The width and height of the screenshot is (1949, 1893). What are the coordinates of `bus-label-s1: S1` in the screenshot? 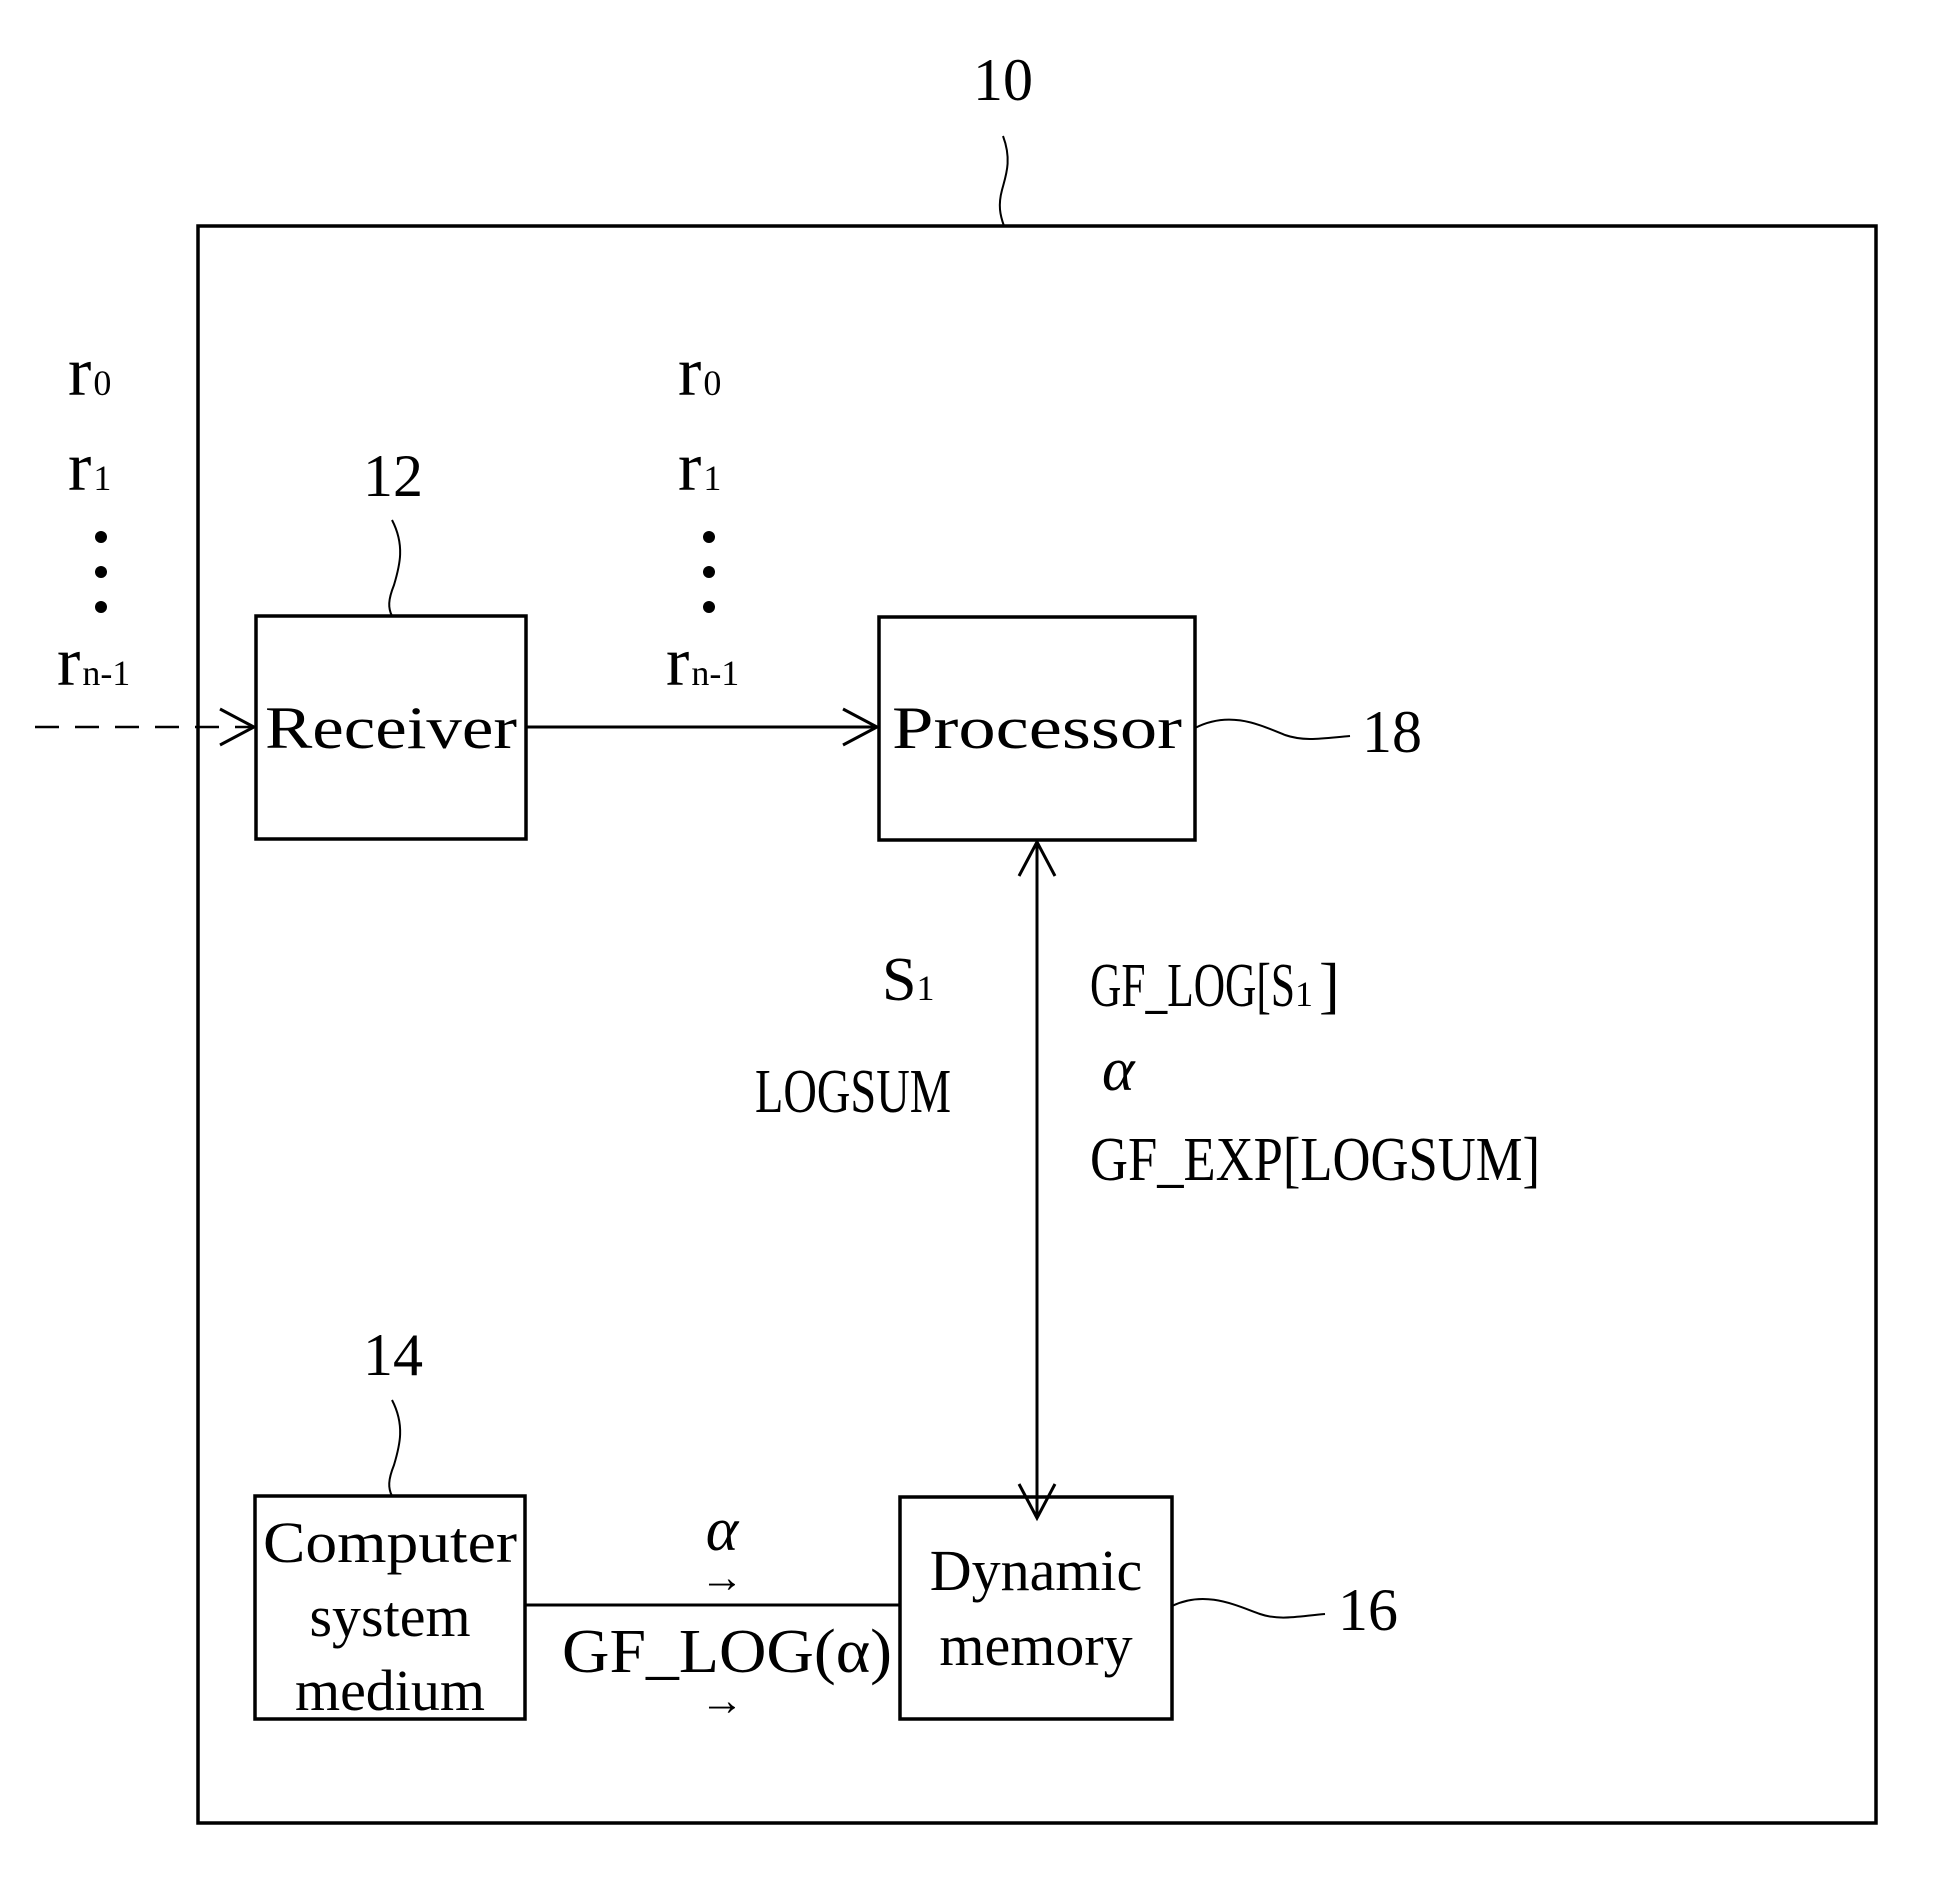 It's located at (908, 980).